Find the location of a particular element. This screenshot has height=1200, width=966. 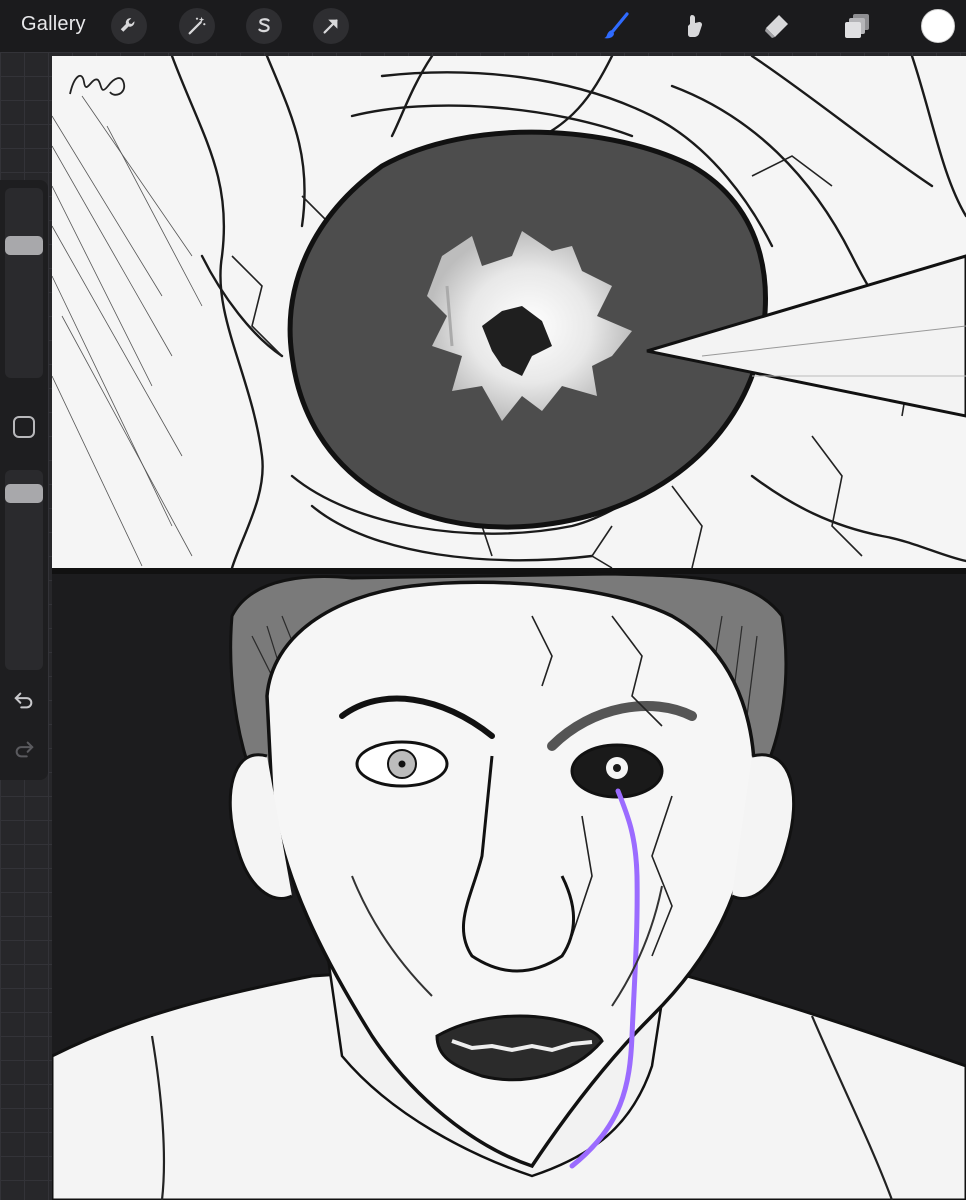

smudge-icon is located at coordinates (695, 26).